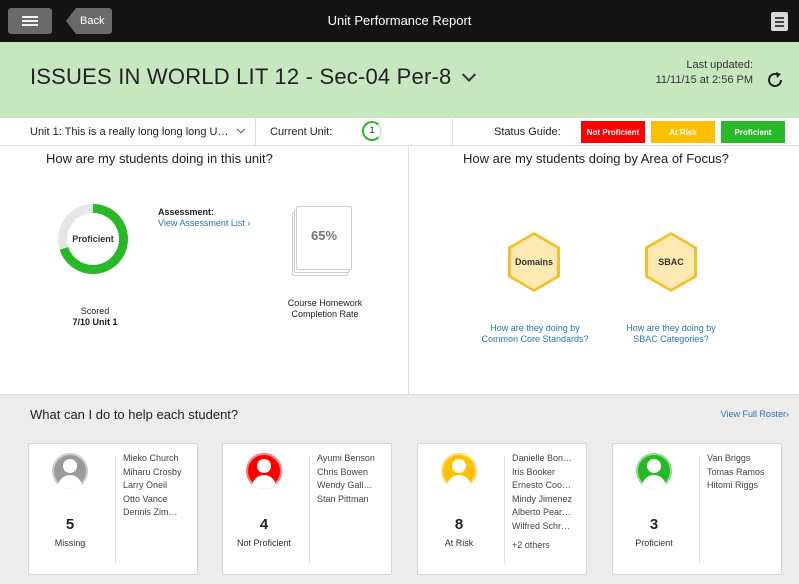 The height and width of the screenshot is (584, 799). Describe the element at coordinates (324, 238) in the screenshot. I see `homework-rate: 65%` at that location.